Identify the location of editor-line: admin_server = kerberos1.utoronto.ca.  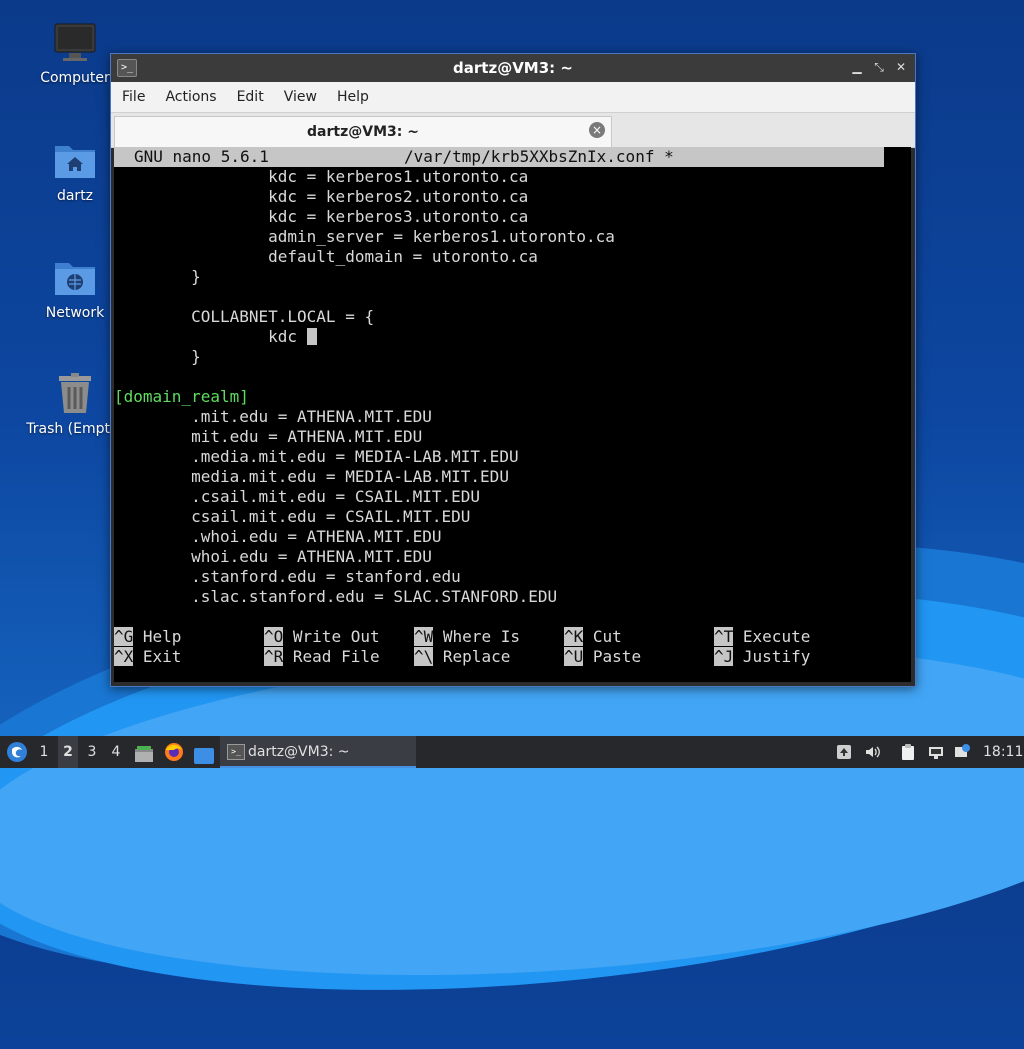
(364, 236).